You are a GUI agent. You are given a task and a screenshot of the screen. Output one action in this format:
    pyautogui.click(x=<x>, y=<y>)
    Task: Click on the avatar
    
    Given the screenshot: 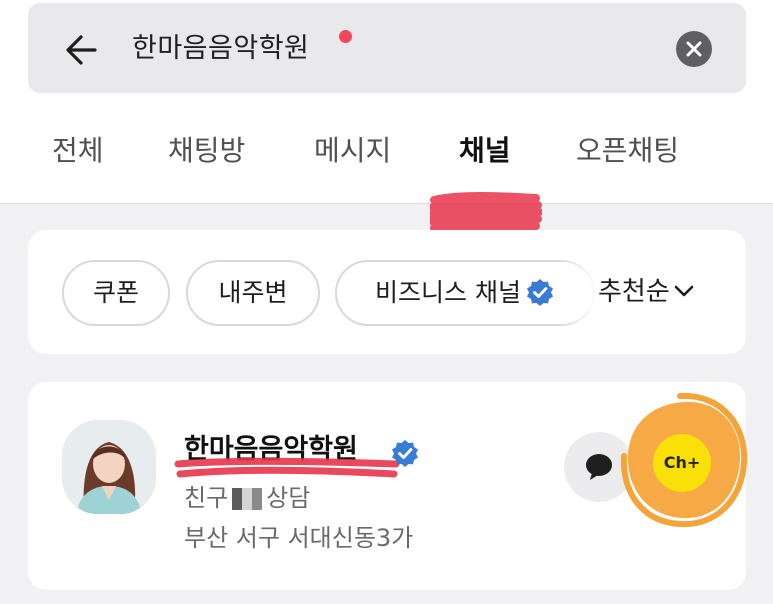 What is the action you would take?
    pyautogui.click(x=109, y=467)
    